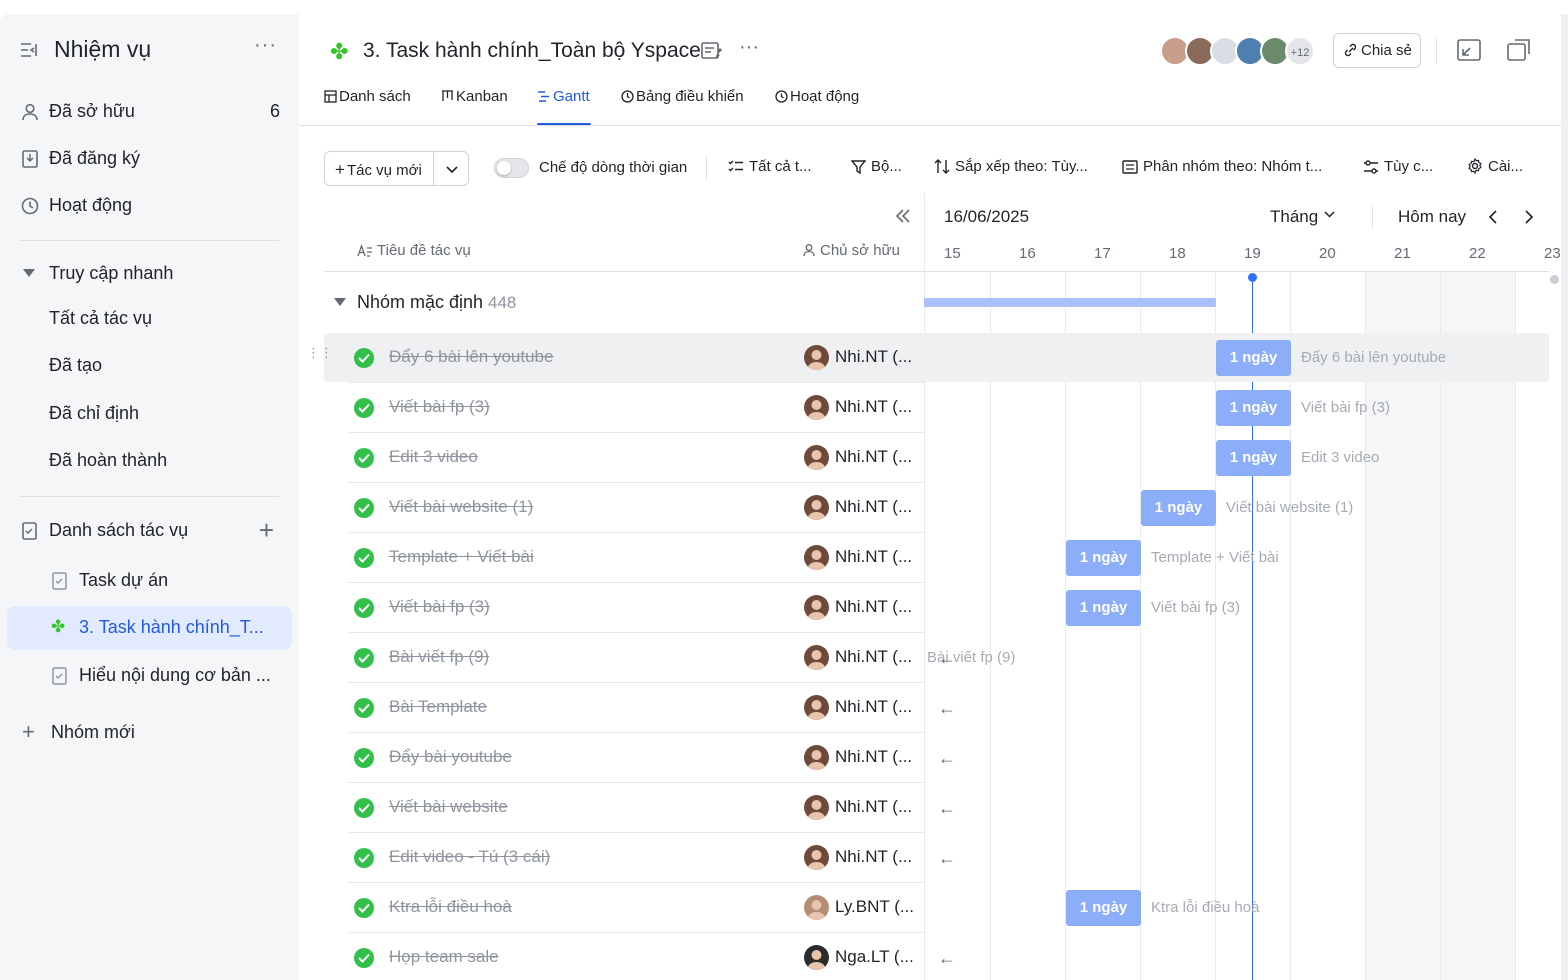  Describe the element at coordinates (851, 250) in the screenshot. I see `column-owner-header: Chủ sở hữu` at that location.